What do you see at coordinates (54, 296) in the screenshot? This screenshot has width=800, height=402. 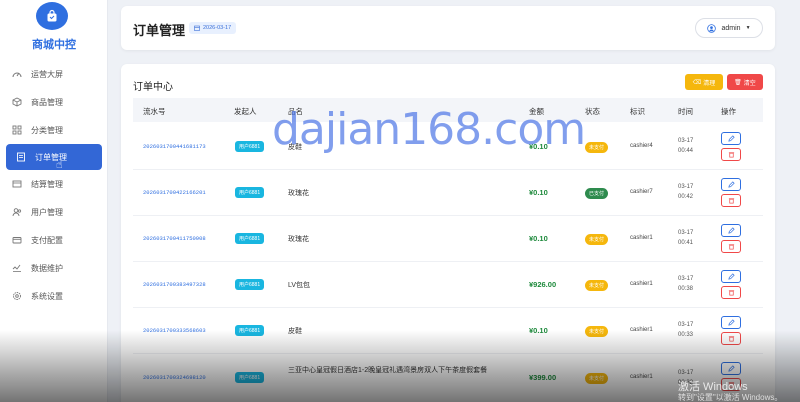 I see `sidebar-item-settings: 系统设置` at bounding box center [54, 296].